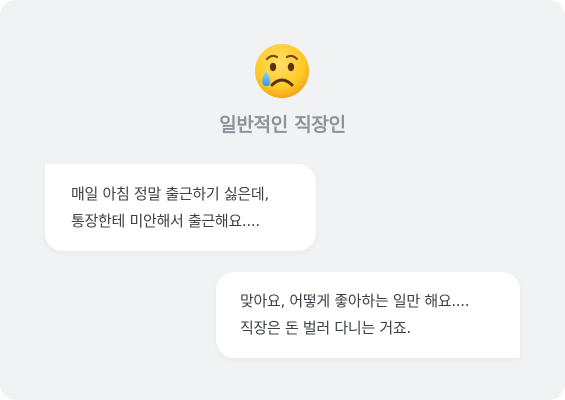 The height and width of the screenshot is (400, 565). Describe the element at coordinates (355, 315) in the screenshot. I see `message-text: 맞아요, 어떻게 좋아하는 일만 해요.... 직장은 돈 벌러 다니는 거죠.` at that location.